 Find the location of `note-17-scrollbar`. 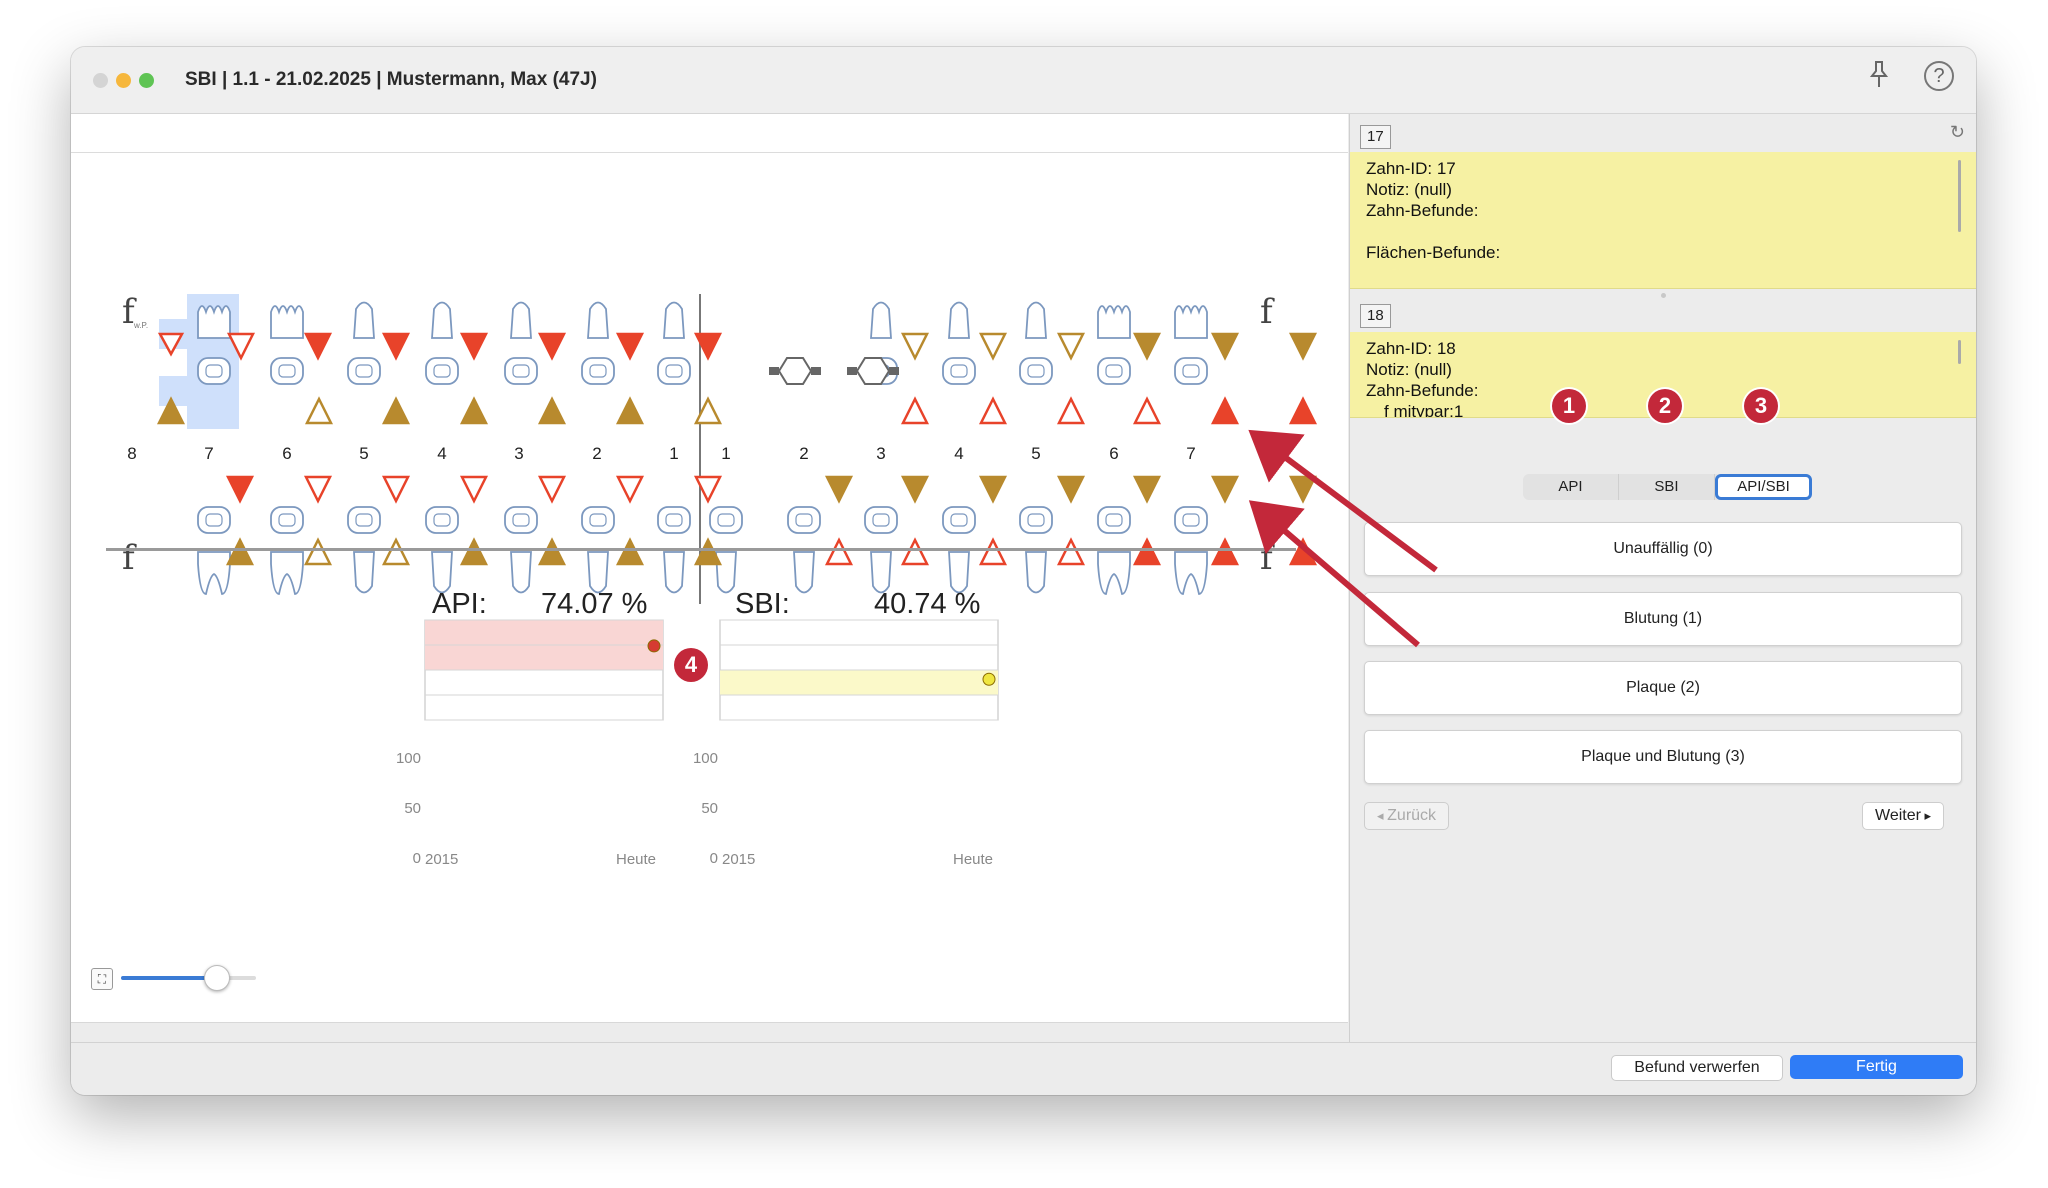

note-17-scrollbar is located at coordinates (1959, 196).